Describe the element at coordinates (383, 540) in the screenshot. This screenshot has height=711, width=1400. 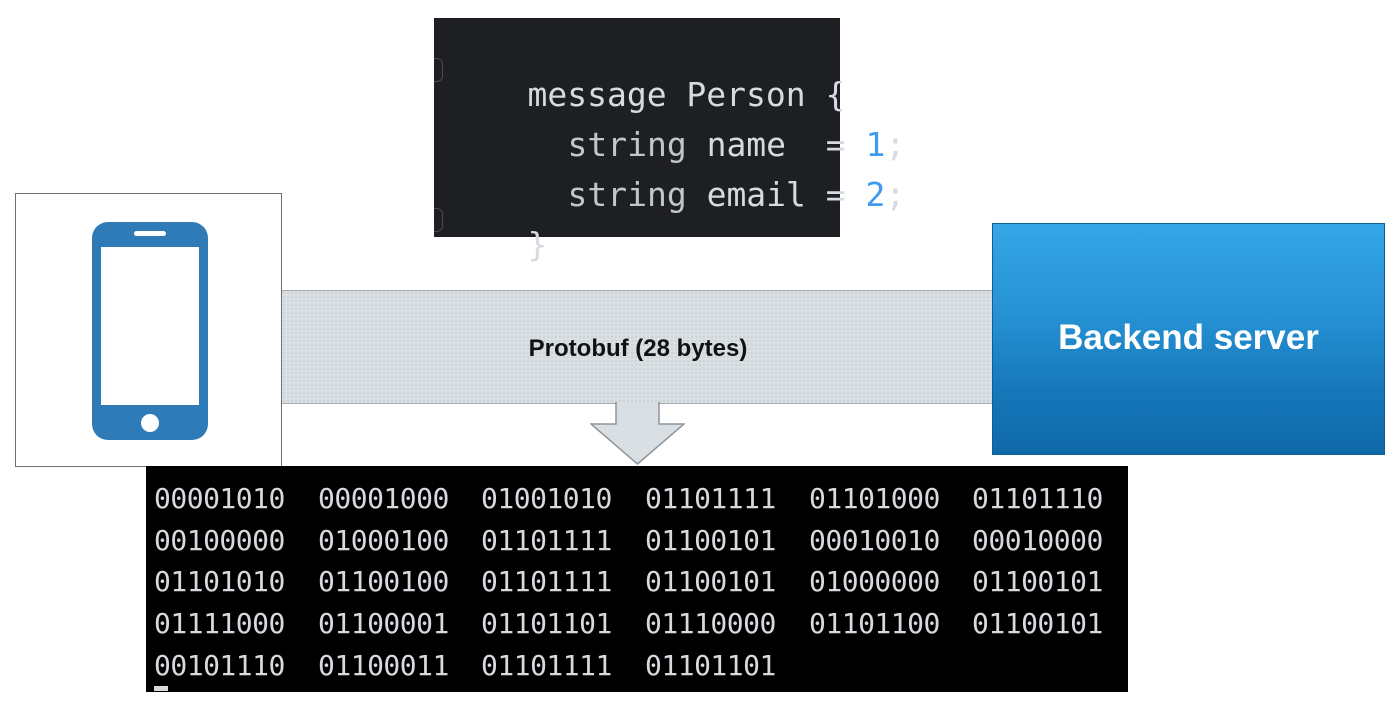
I see `binary-byte: 01000100` at that location.